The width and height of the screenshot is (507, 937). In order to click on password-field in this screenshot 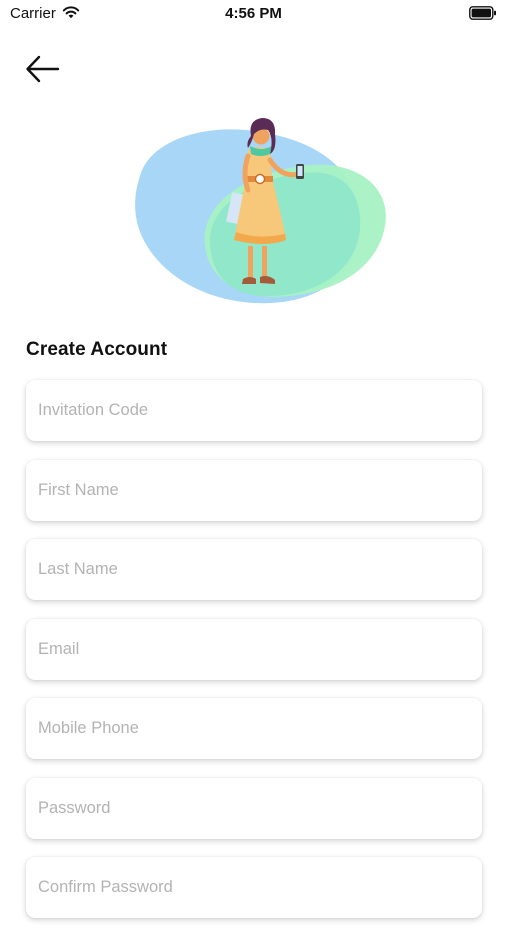, I will do `click(254, 808)`.